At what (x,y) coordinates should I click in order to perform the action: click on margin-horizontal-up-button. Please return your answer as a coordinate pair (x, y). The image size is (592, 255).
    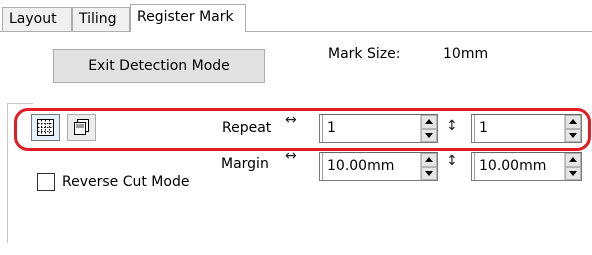
    Looking at the image, I should click on (429, 160).